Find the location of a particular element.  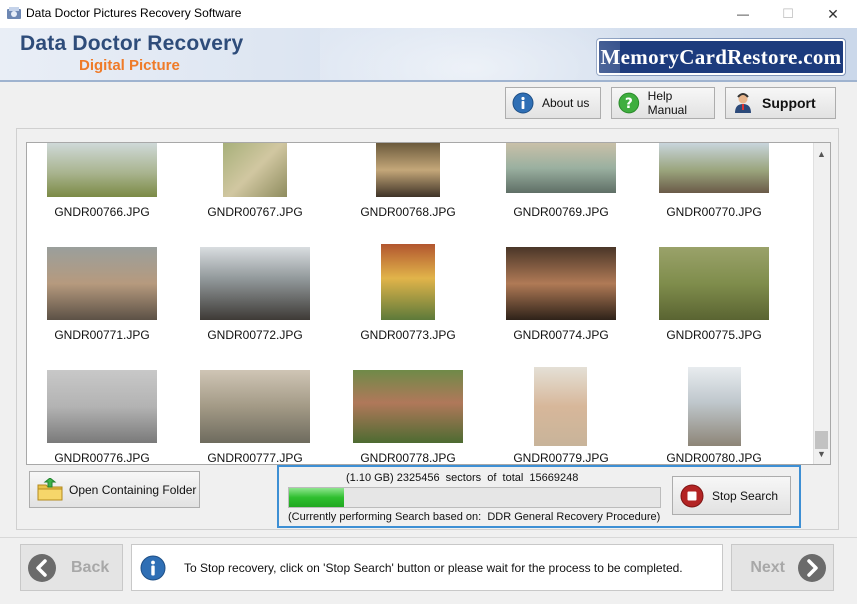

brand-subtitle: Digital Picture is located at coordinates (129, 65).